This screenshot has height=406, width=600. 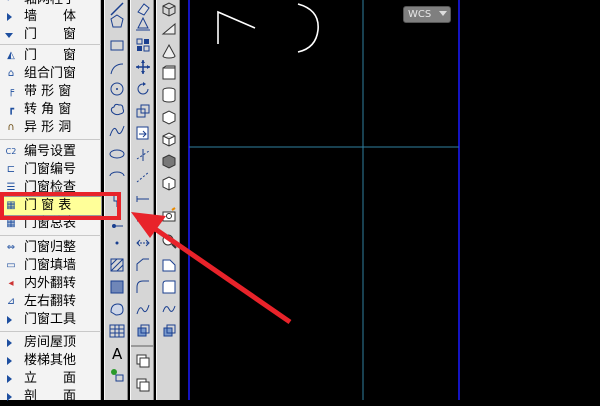 I want to click on menu-item-flip-inside-out: ◂ 内外翻转, so click(x=50, y=284).